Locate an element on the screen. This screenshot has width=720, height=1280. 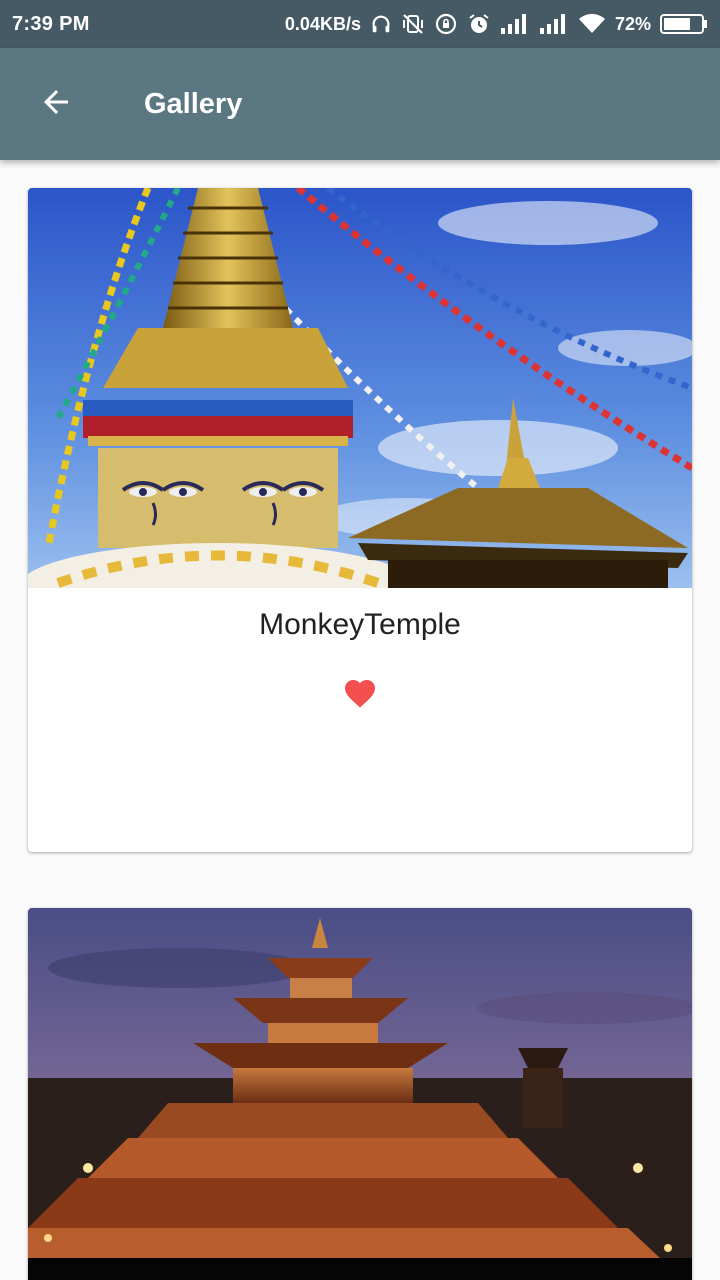
app-bar: Gallery is located at coordinates (360, 104).